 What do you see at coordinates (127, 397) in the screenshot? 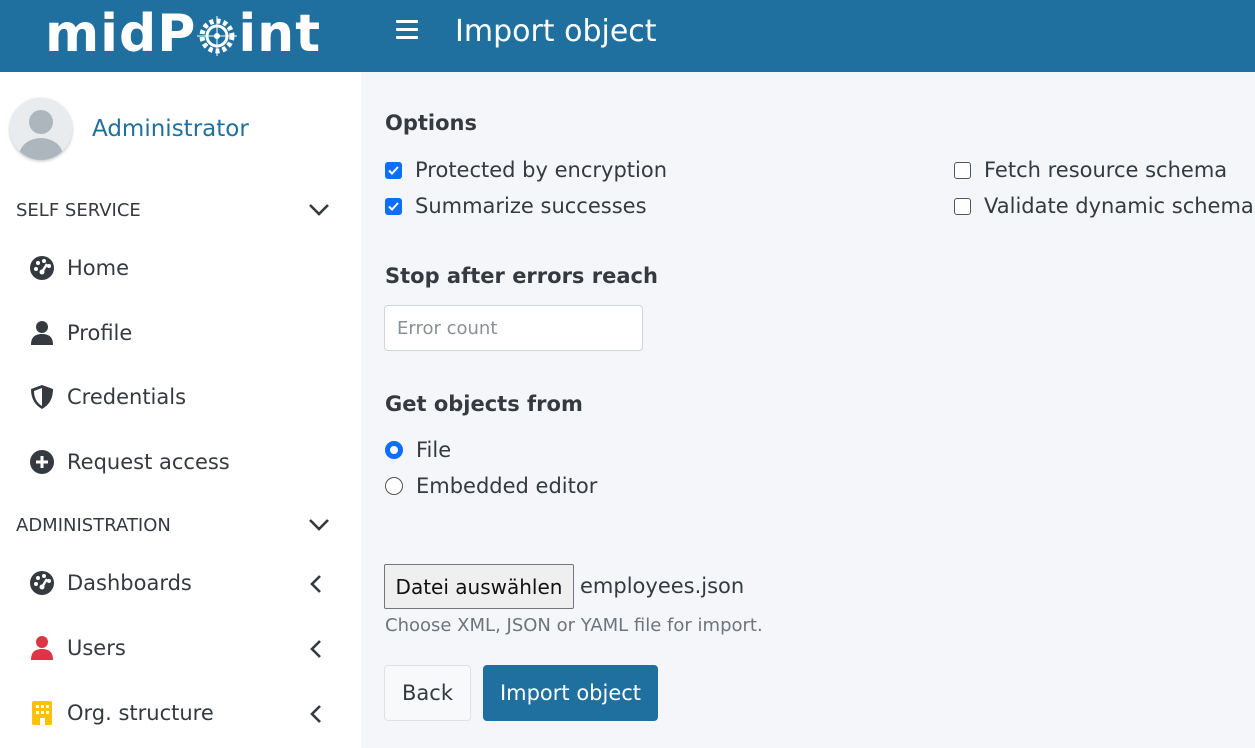
I see `sidebar-item-label: Credentials` at bounding box center [127, 397].